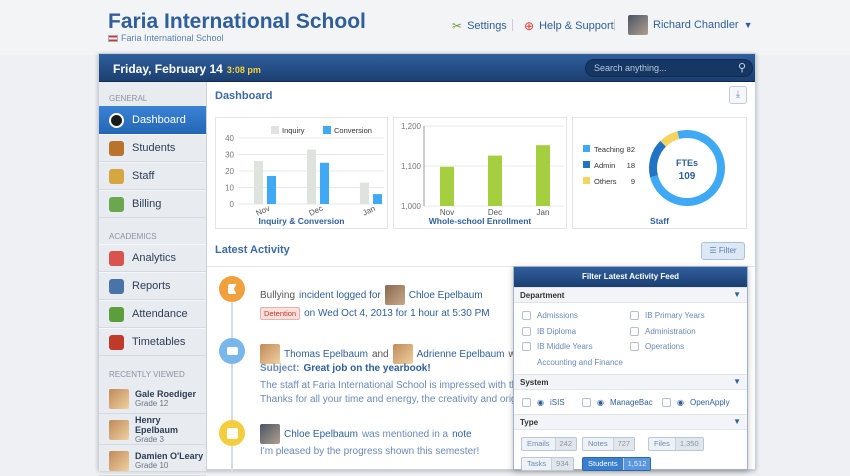  Describe the element at coordinates (723, 251) in the screenshot. I see `filter-button: ☰ Filter` at that location.